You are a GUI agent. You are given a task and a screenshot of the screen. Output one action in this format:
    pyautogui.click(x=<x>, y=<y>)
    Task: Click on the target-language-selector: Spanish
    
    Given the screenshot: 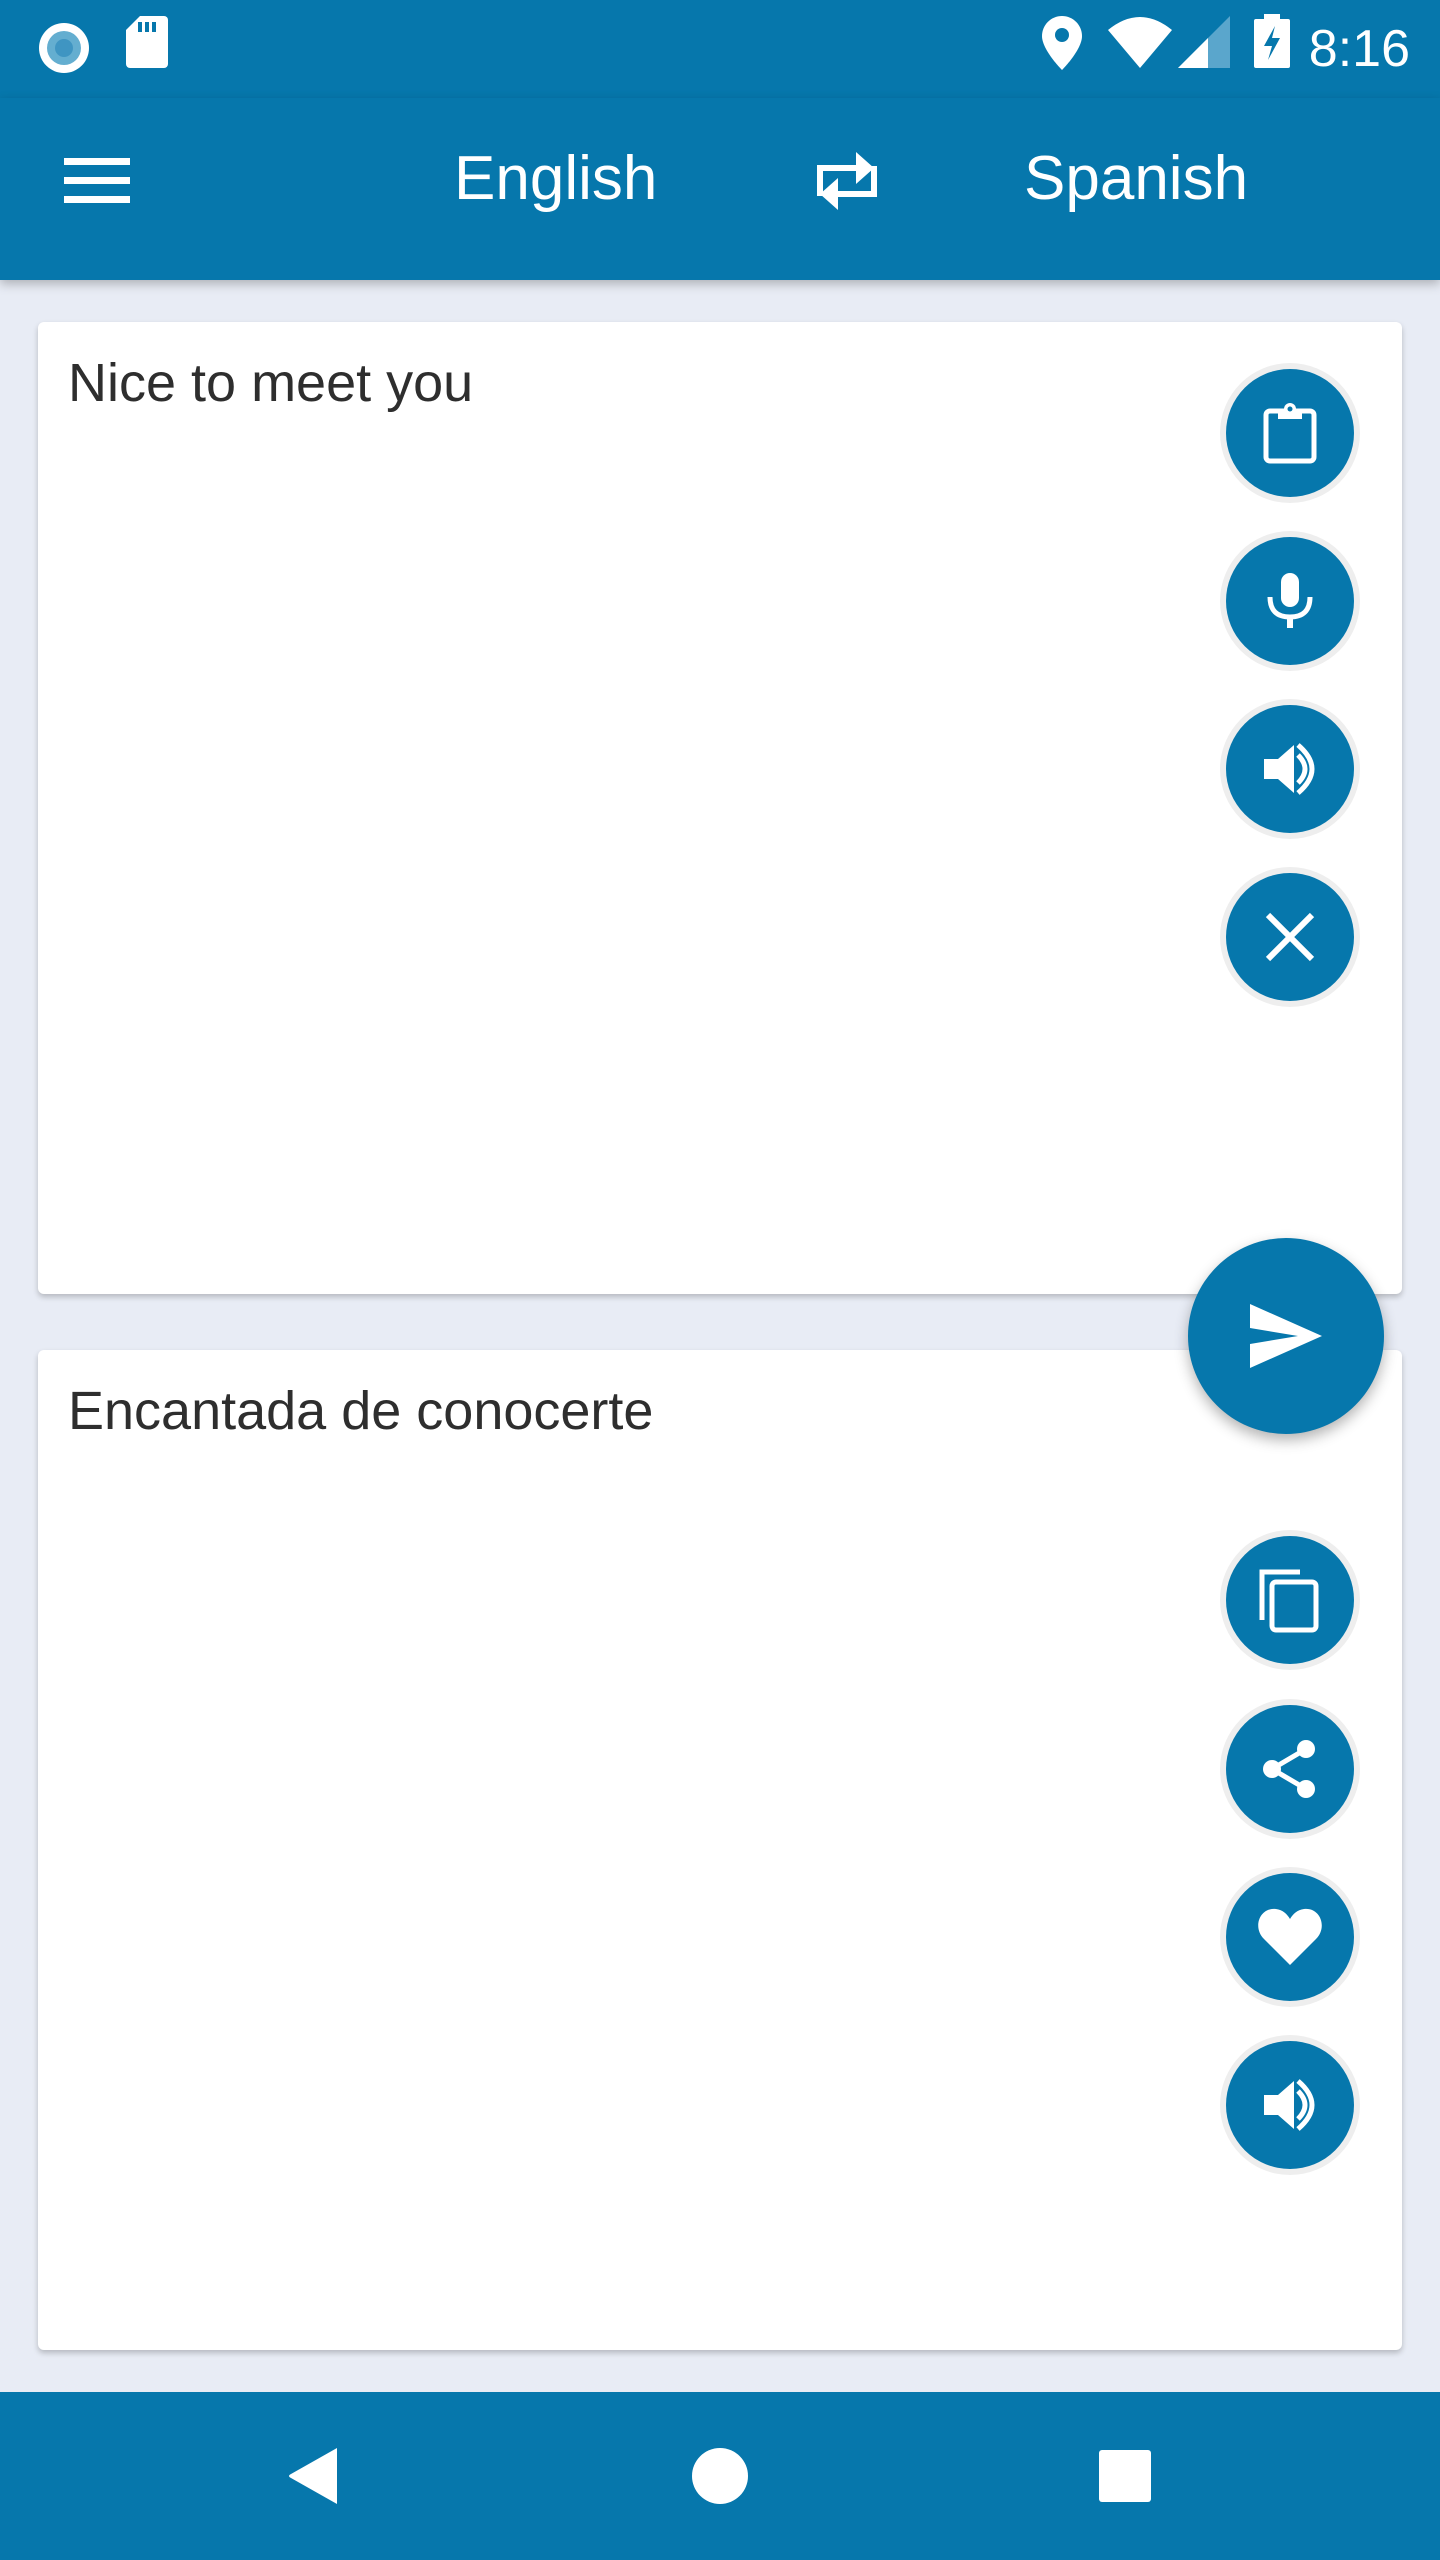 What is the action you would take?
    pyautogui.click(x=1136, y=179)
    